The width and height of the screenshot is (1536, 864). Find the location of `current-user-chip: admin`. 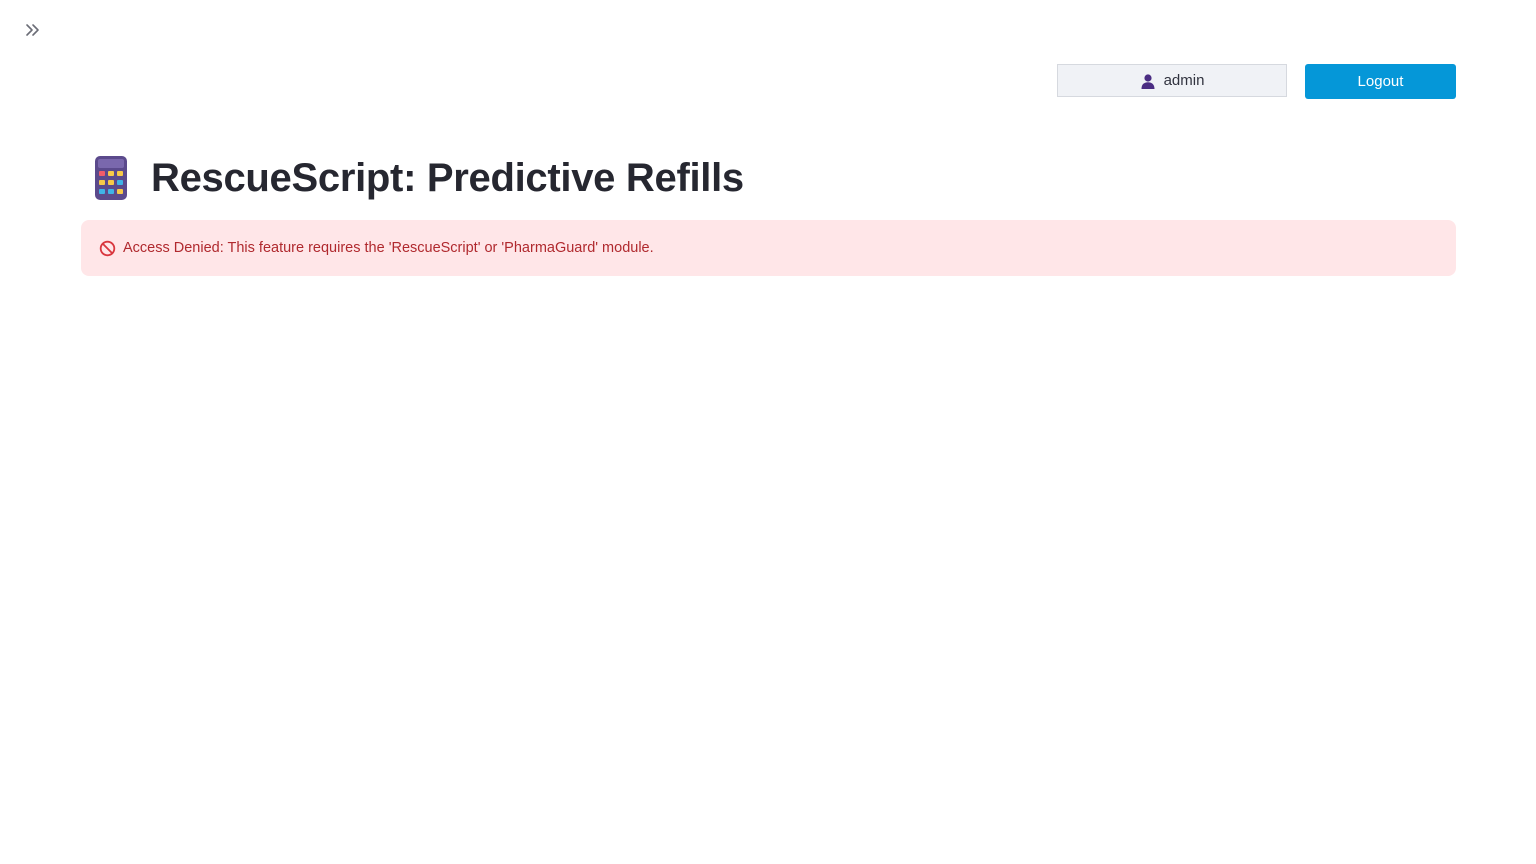

current-user-chip: admin is located at coordinates (1172, 80).